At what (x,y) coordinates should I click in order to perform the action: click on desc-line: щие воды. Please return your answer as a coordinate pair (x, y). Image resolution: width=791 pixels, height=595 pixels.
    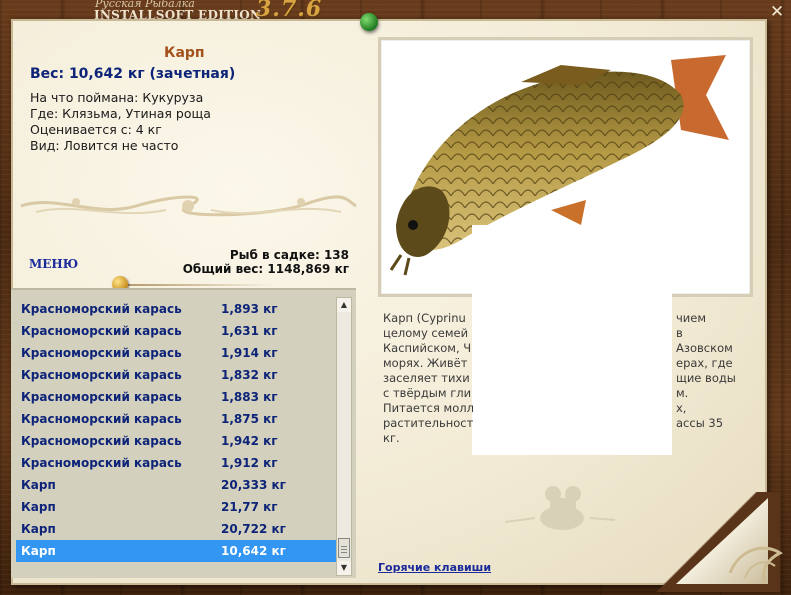
    Looking at the image, I should click on (706, 378).